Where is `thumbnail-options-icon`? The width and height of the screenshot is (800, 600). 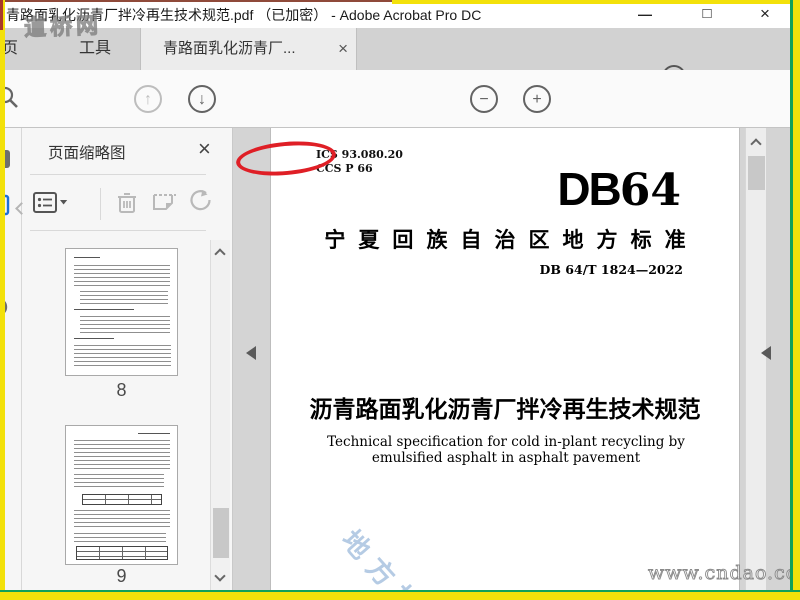 thumbnail-options-icon is located at coordinates (50, 205).